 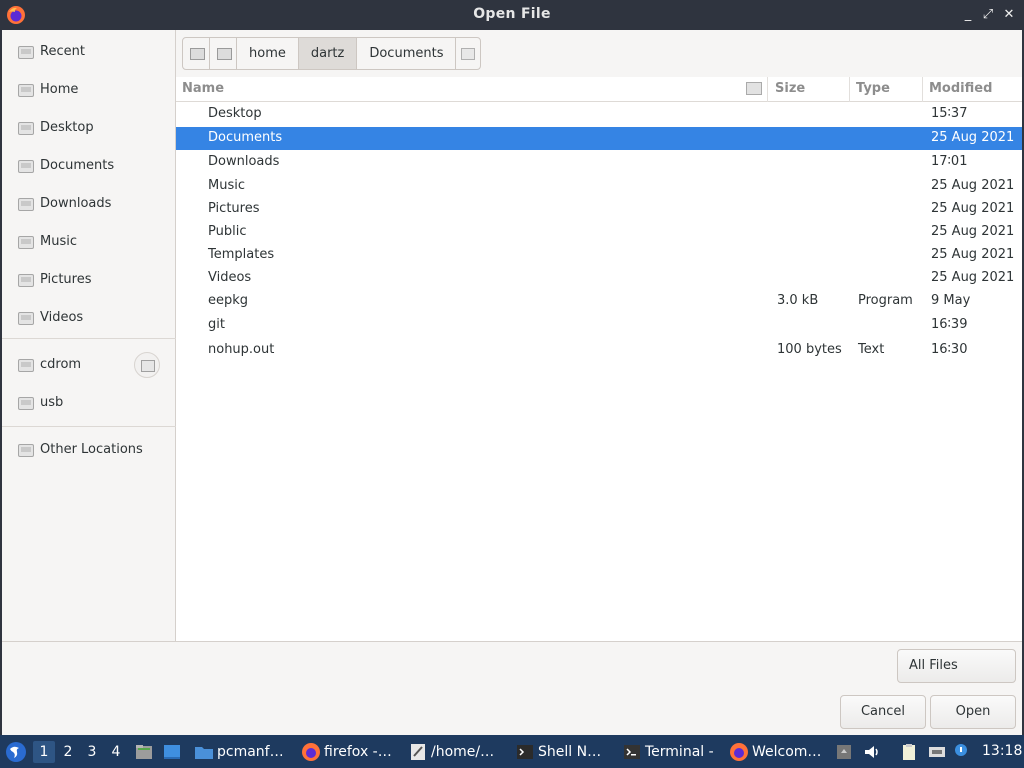 What do you see at coordinates (754, 88) in the screenshot?
I see `sort-icon` at bounding box center [754, 88].